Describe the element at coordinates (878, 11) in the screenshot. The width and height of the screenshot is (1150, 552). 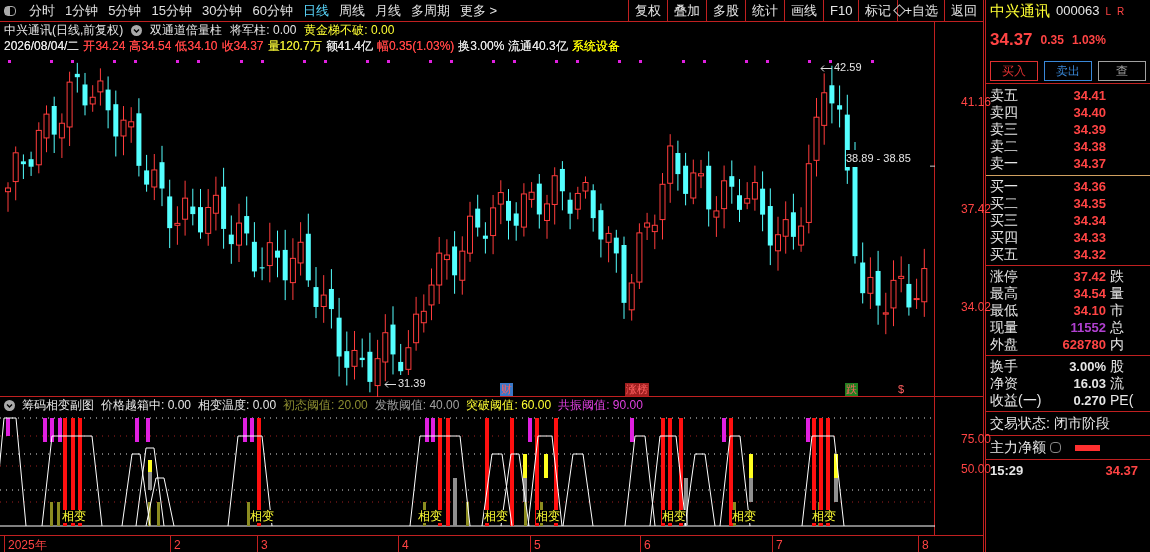
I see `toolbar-button: 标记` at that location.